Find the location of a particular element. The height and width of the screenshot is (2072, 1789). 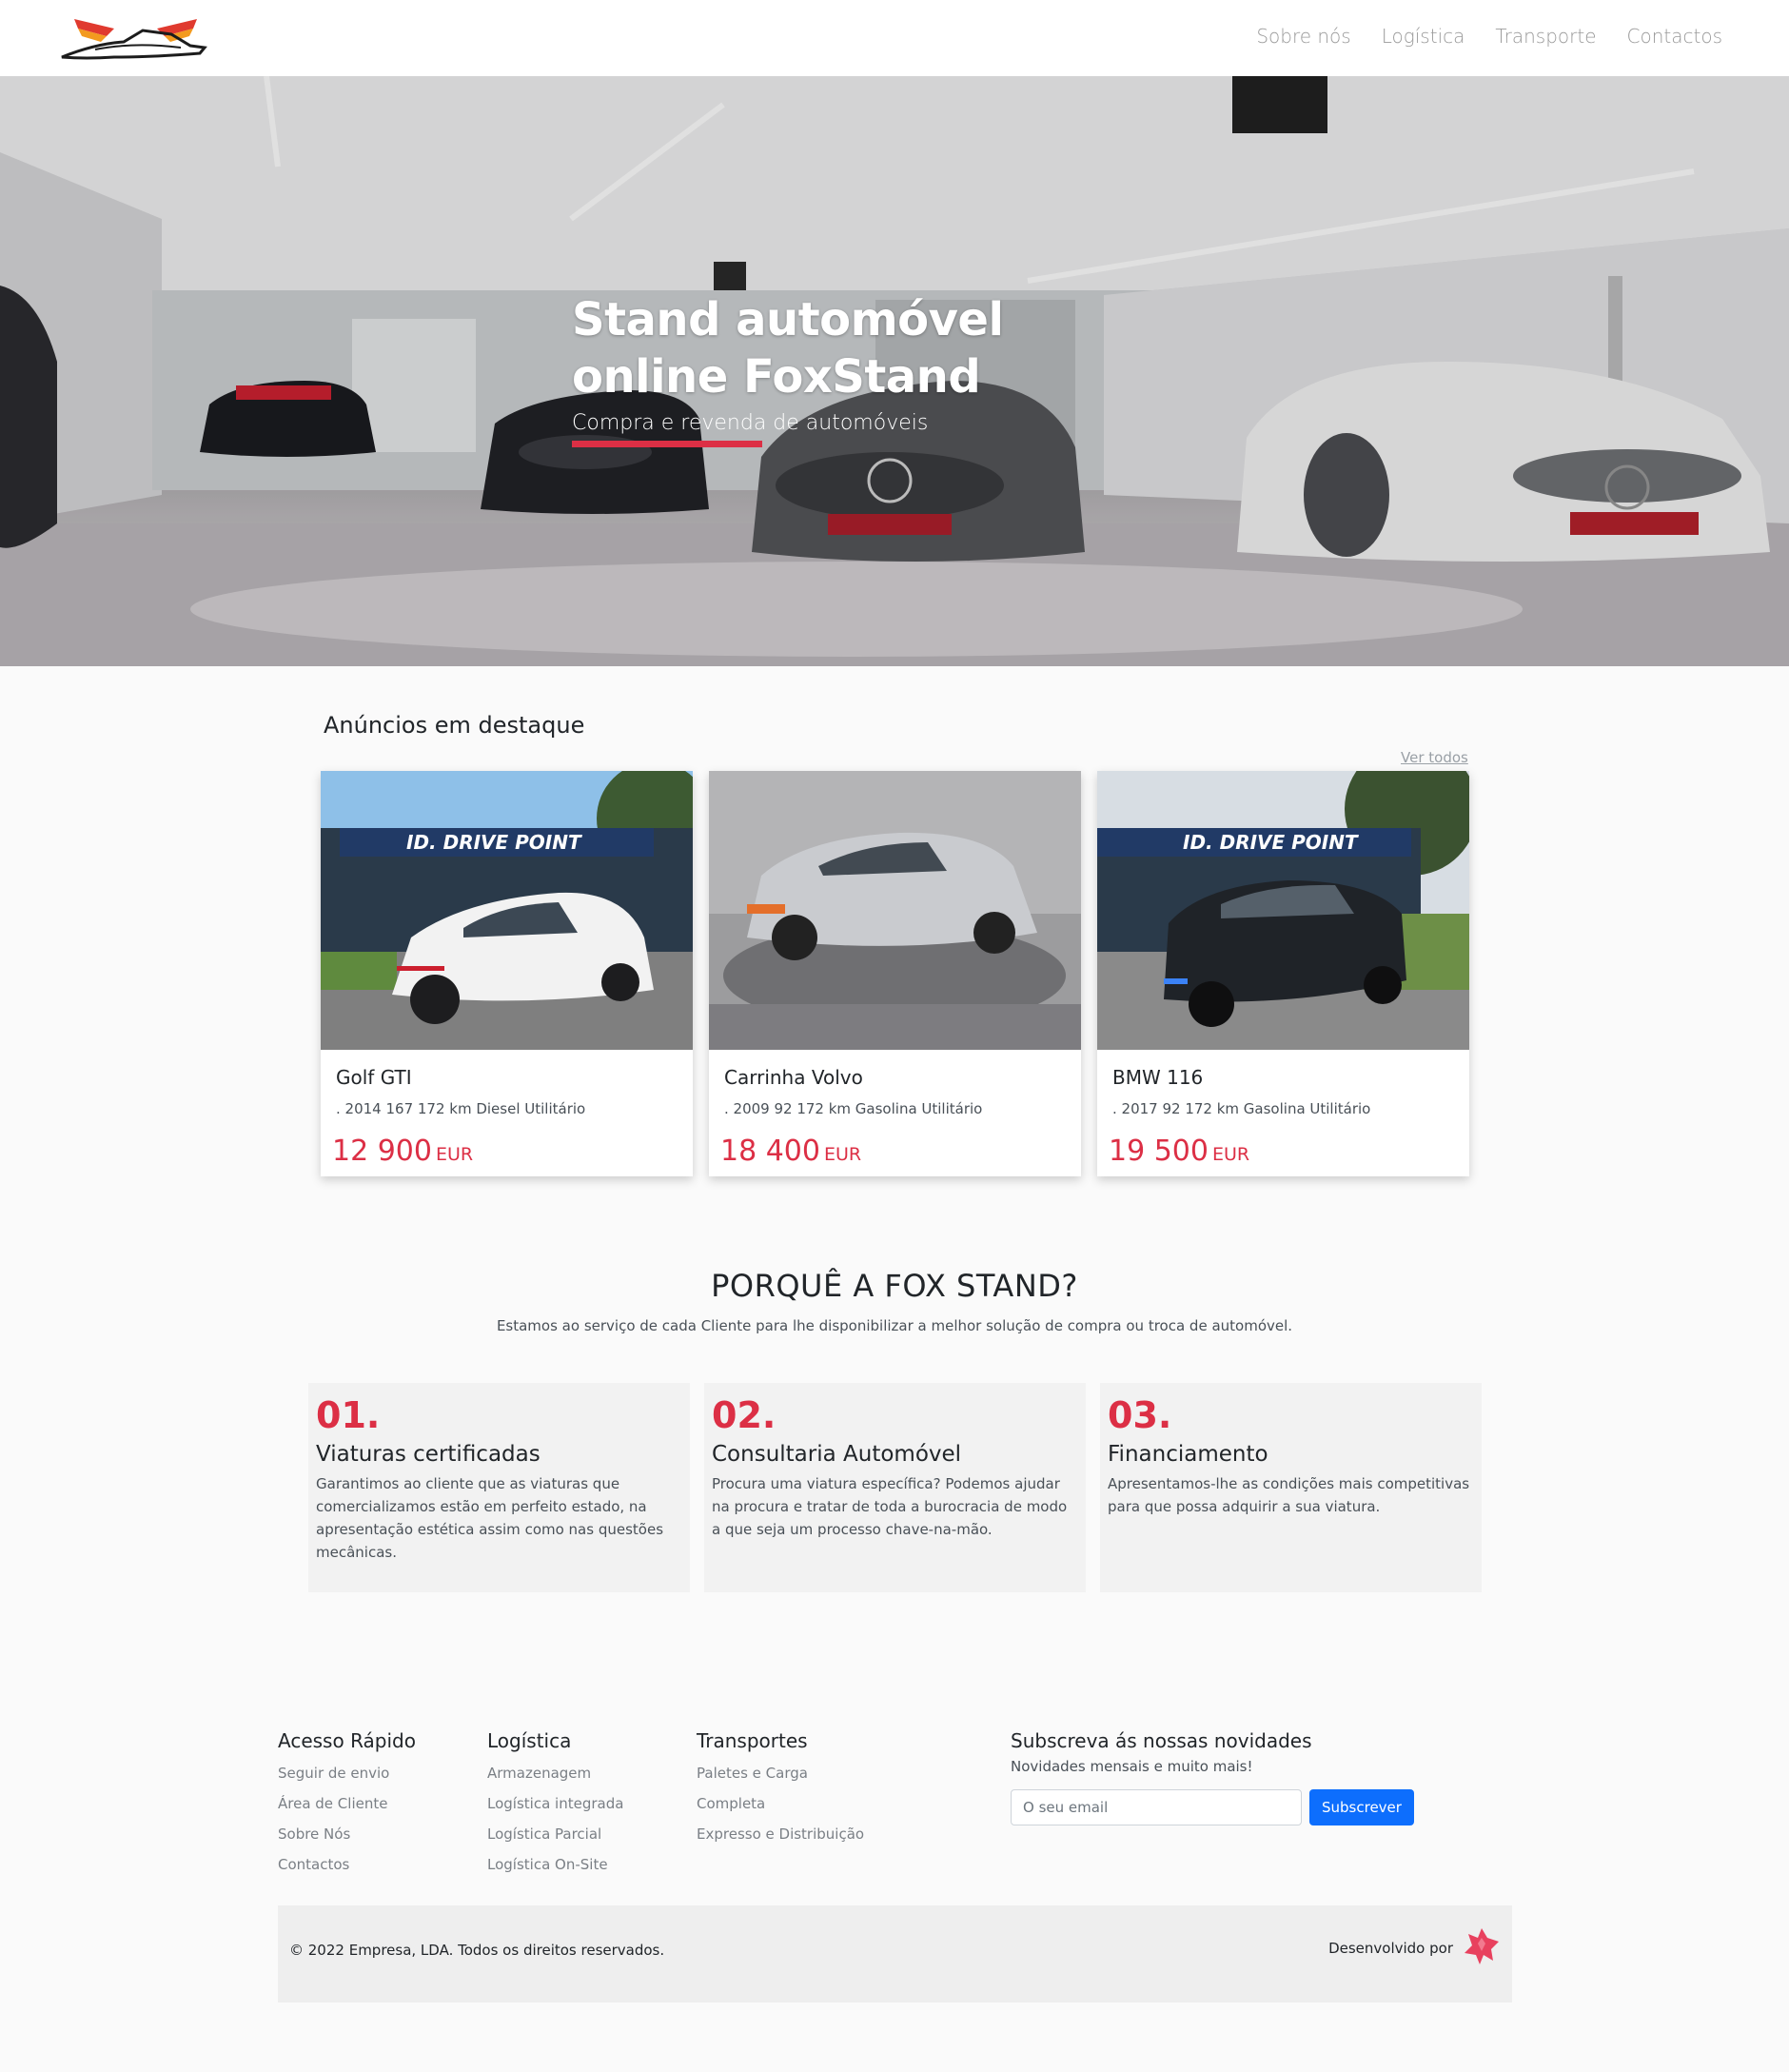

footer-link: Contactos is located at coordinates (347, 1864).